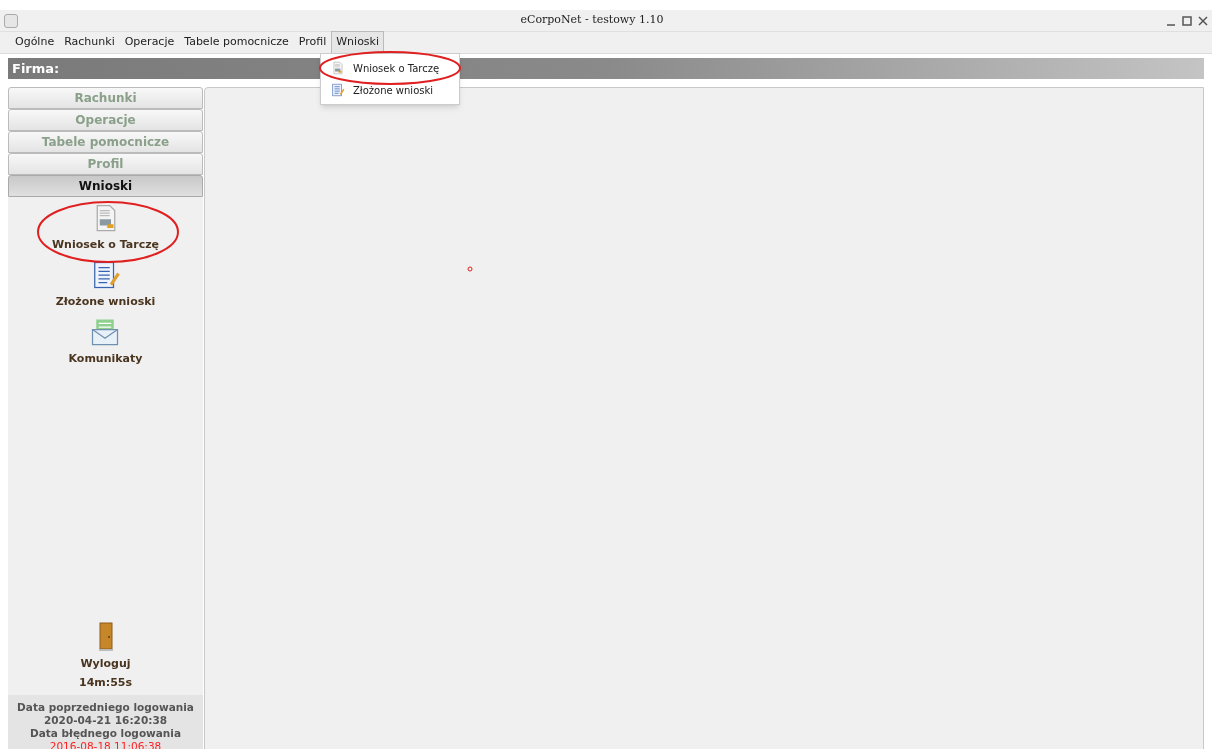  I want to click on close-icon, so click(1203, 20).